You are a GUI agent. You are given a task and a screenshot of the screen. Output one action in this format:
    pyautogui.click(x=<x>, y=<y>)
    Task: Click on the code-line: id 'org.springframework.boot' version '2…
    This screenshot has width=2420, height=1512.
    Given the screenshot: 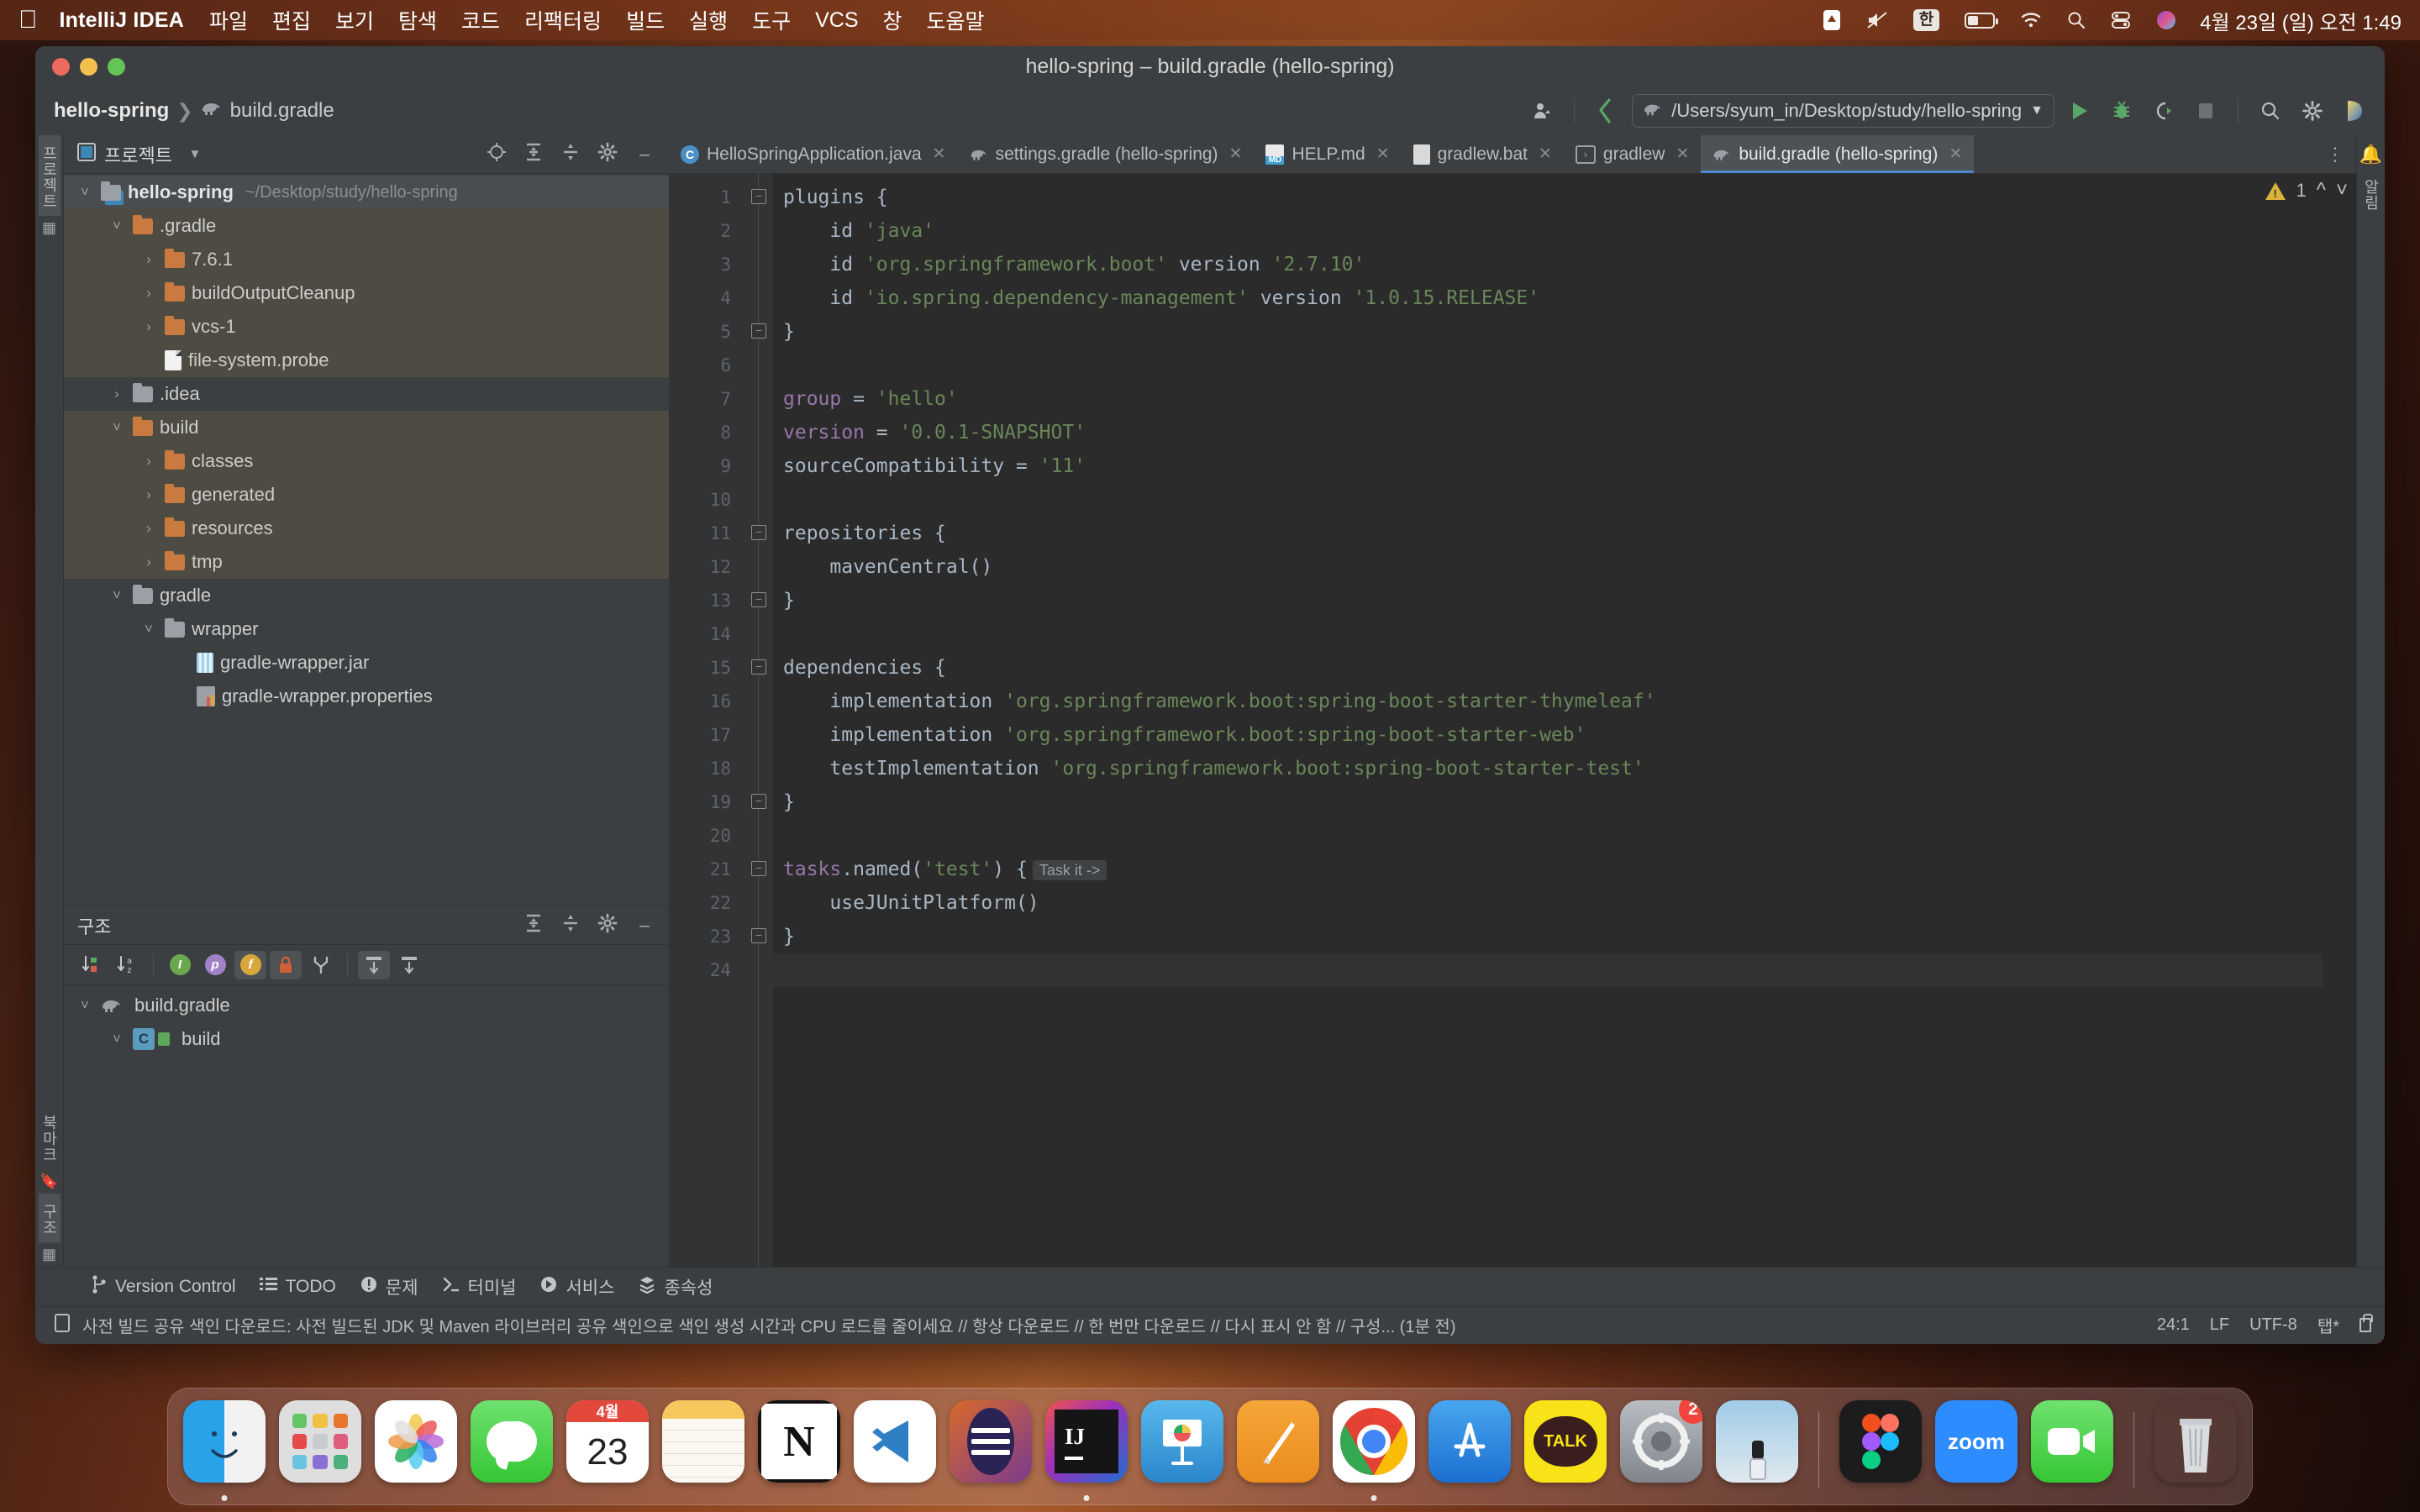 What is the action you would take?
    pyautogui.click(x=1548, y=264)
    